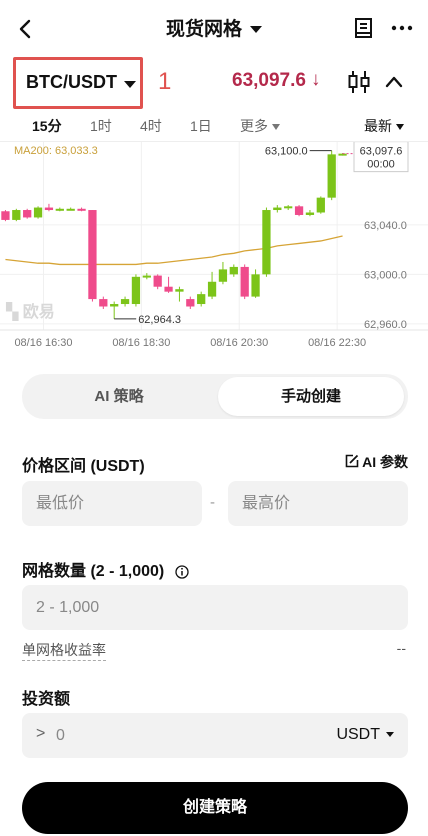 The width and height of the screenshot is (428, 836). Describe the element at coordinates (56, 151) in the screenshot. I see `ma200-label: MA200: 63,033.3` at that location.